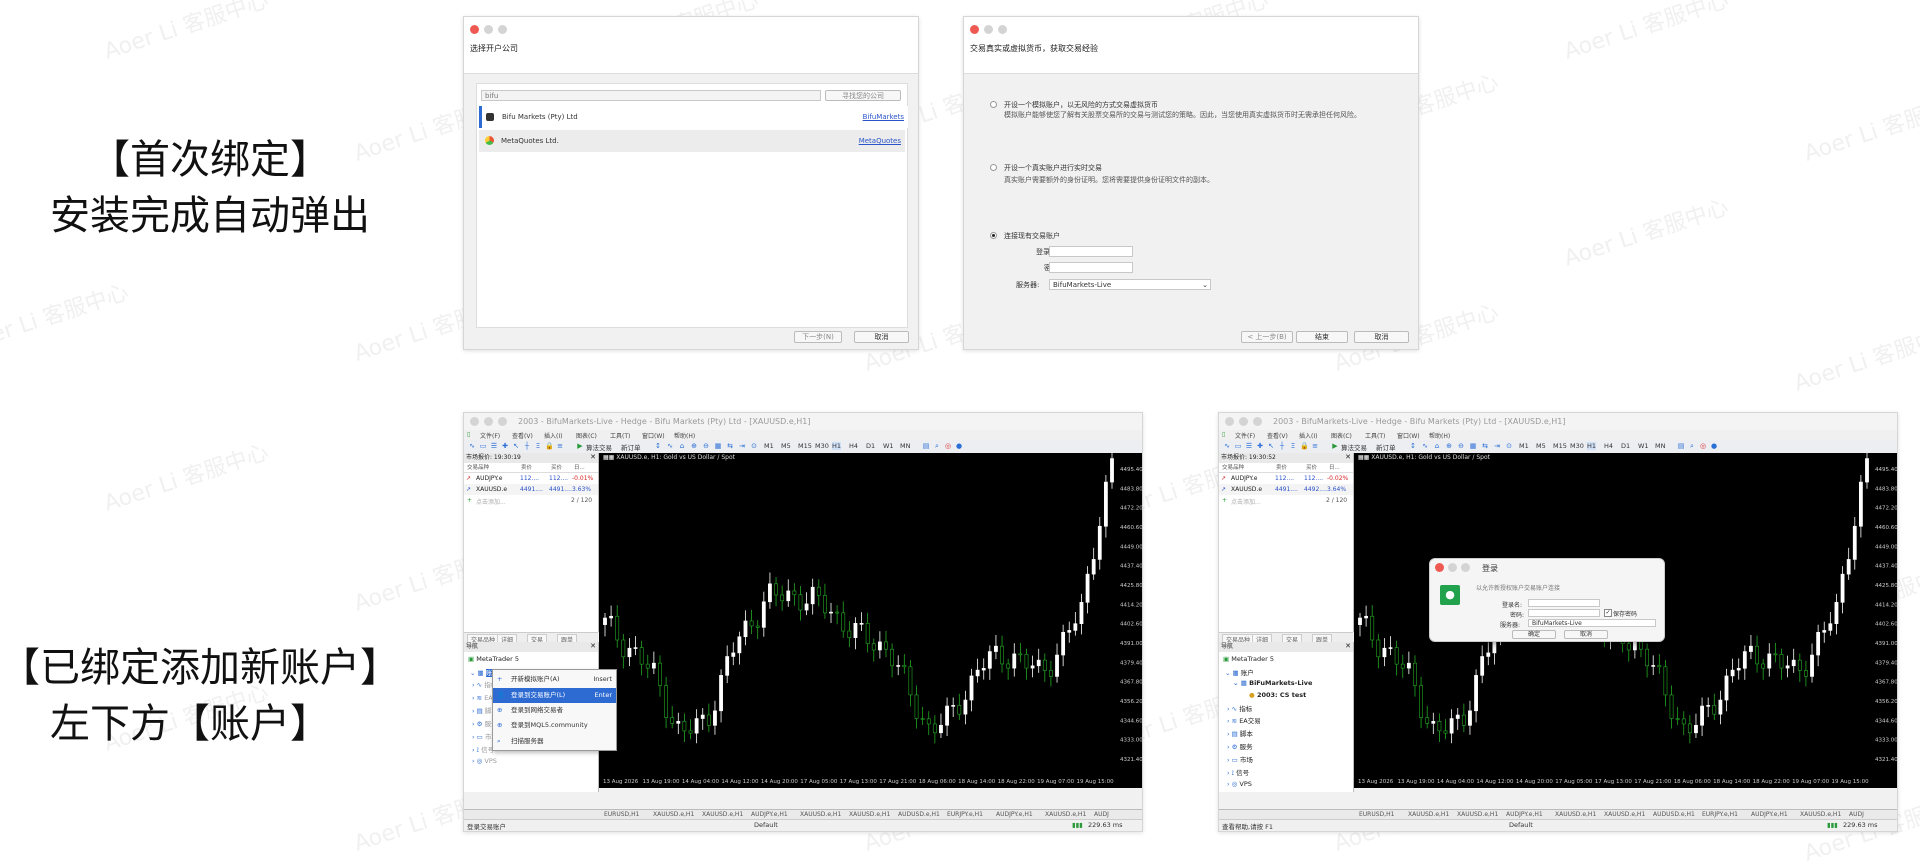 The width and height of the screenshot is (1920, 868). I want to click on ok-button: 确定, so click(1534, 634).